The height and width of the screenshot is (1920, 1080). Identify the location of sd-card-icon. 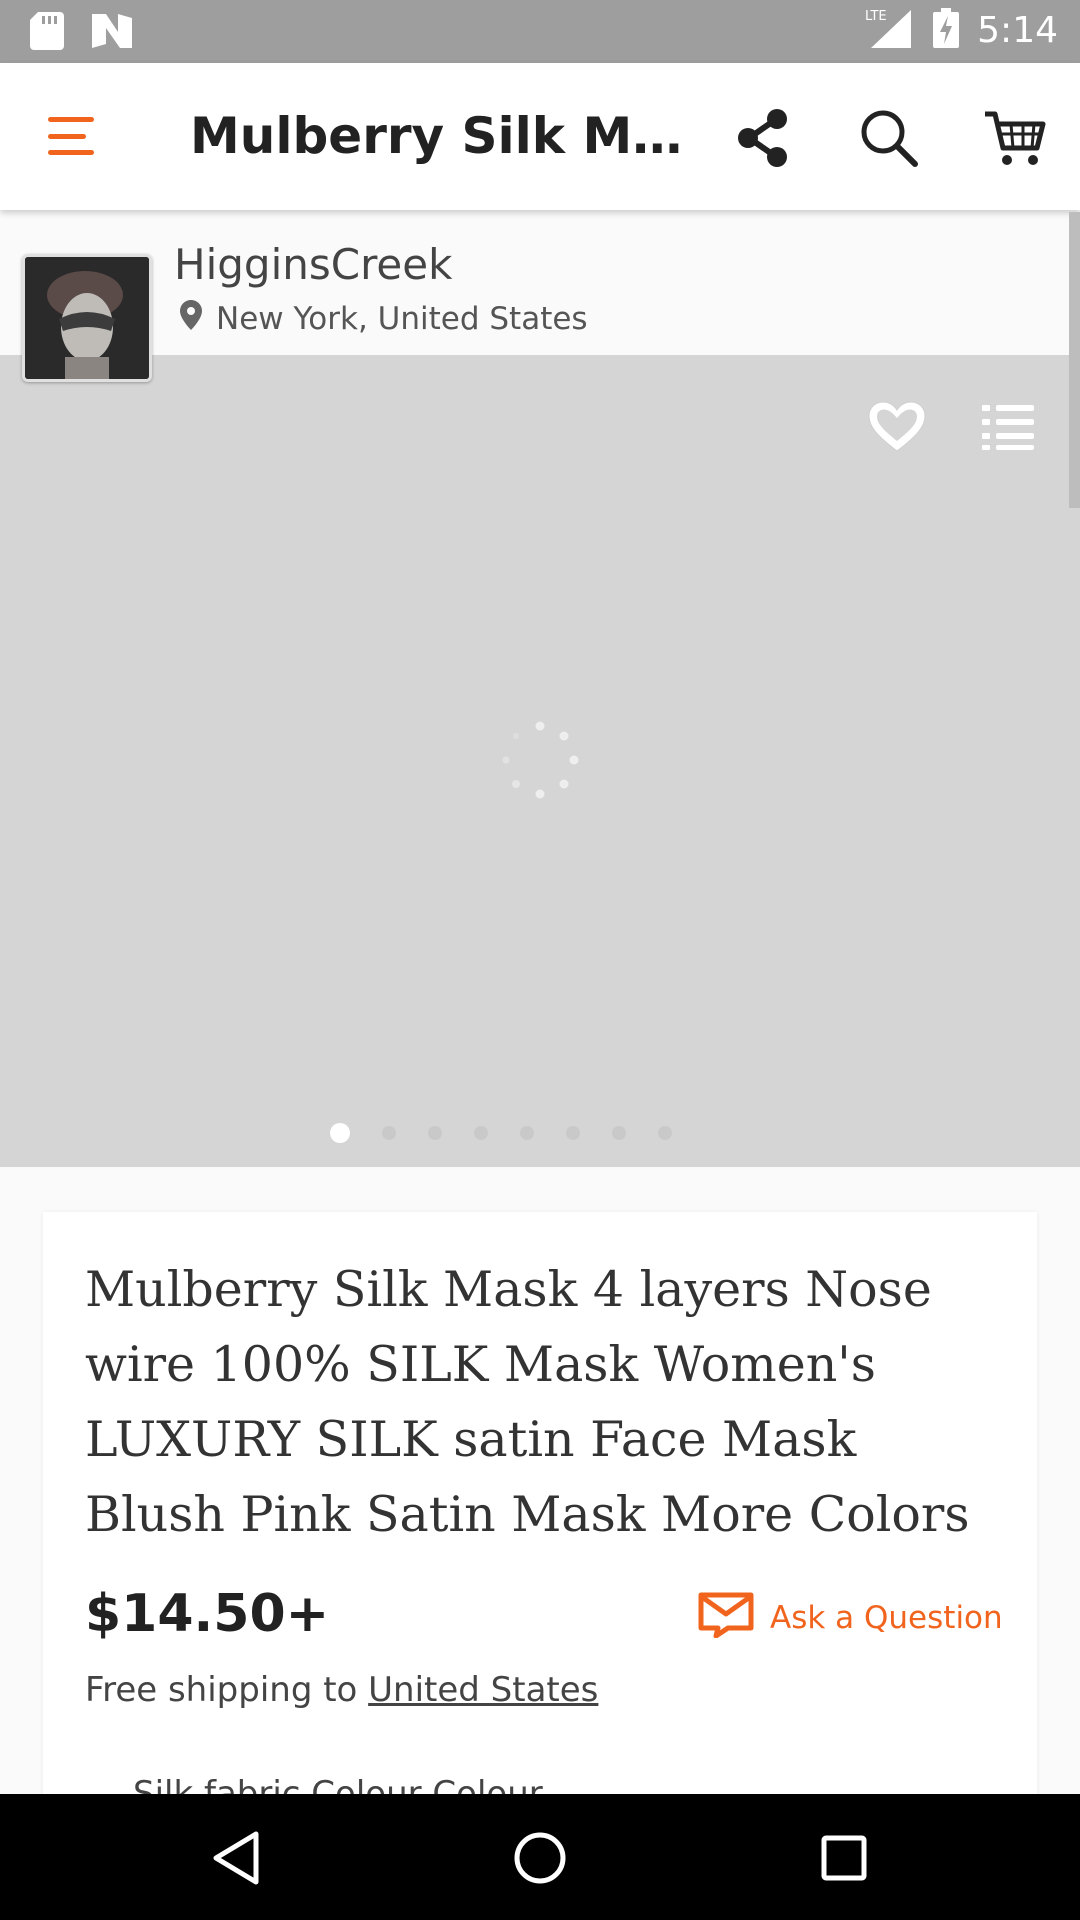
(47, 33).